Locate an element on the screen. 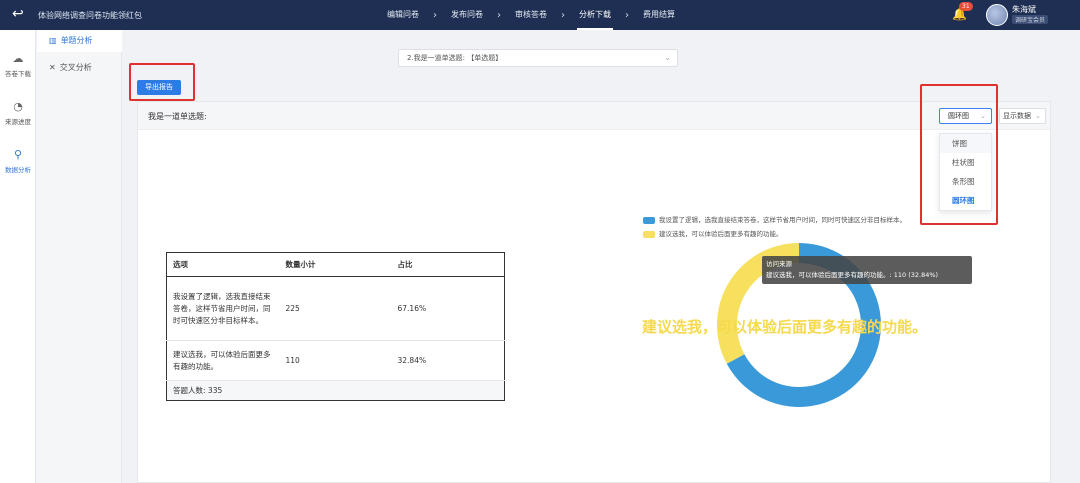 Image resolution: width=1080 pixels, height=483 pixels. table-header-row: 选项 数量小计 占比 is located at coordinates (335, 264).